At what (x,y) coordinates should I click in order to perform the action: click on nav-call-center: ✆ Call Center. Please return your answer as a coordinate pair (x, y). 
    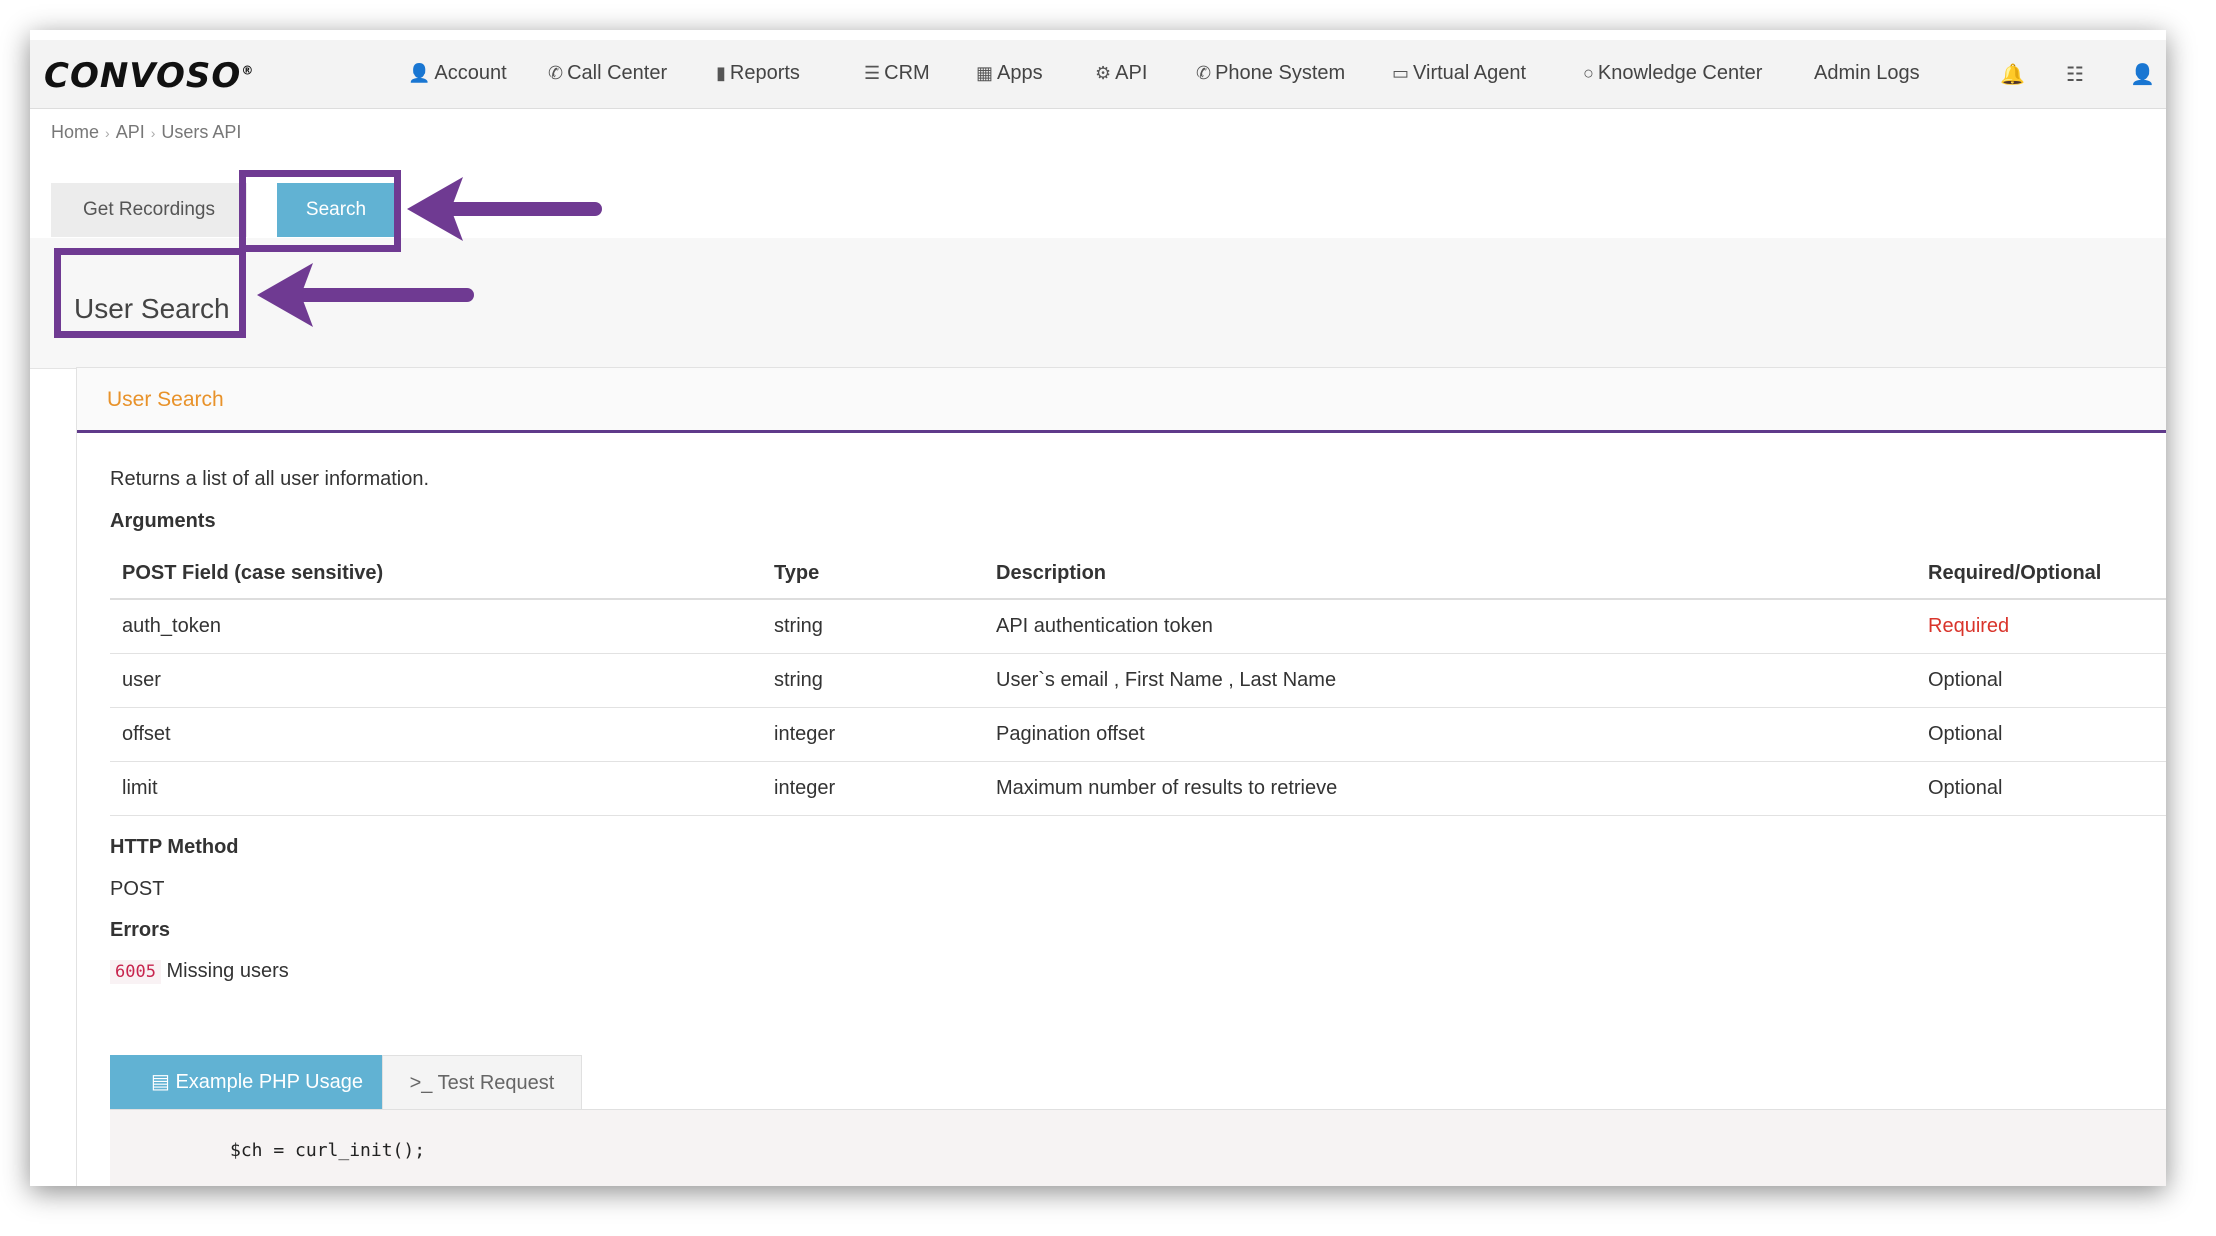
    Looking at the image, I should click on (607, 73).